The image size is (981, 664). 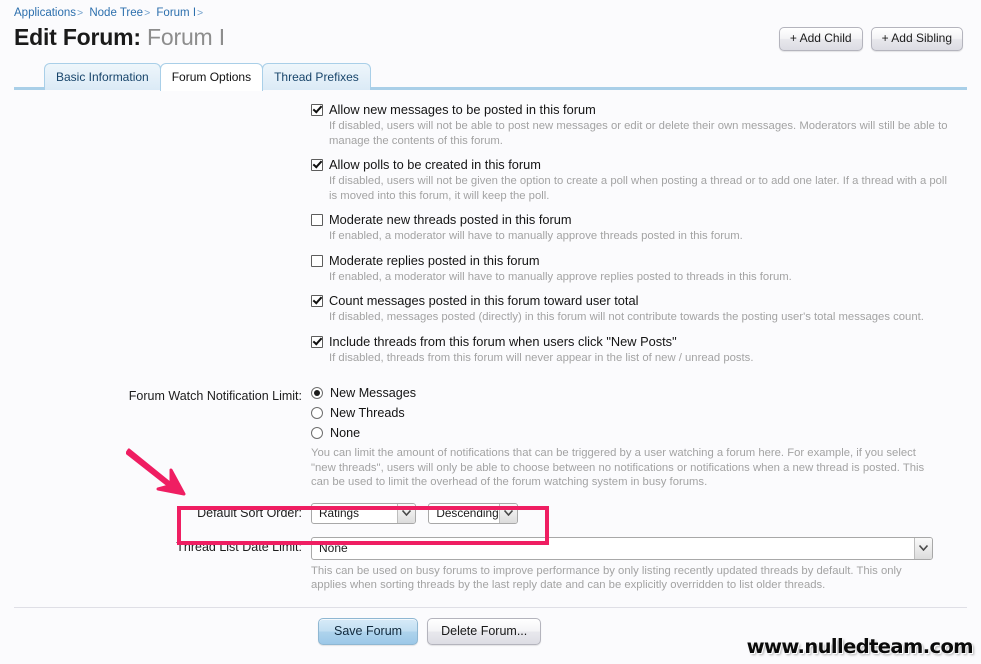 I want to click on page-header-actions: + Add Child + Add Sibling, so click(x=872, y=36).